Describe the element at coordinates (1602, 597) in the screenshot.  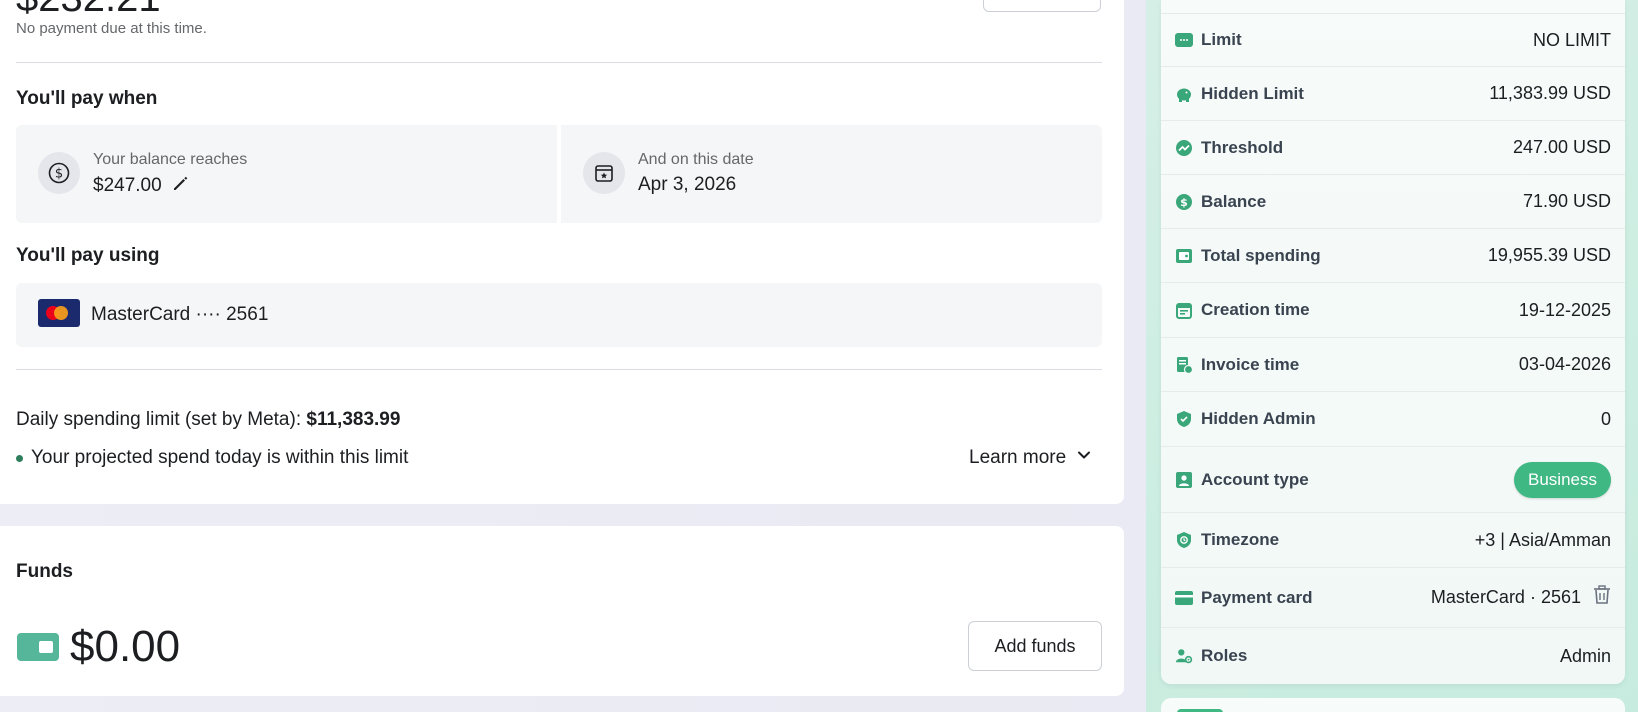
I see `trash-icon` at that location.